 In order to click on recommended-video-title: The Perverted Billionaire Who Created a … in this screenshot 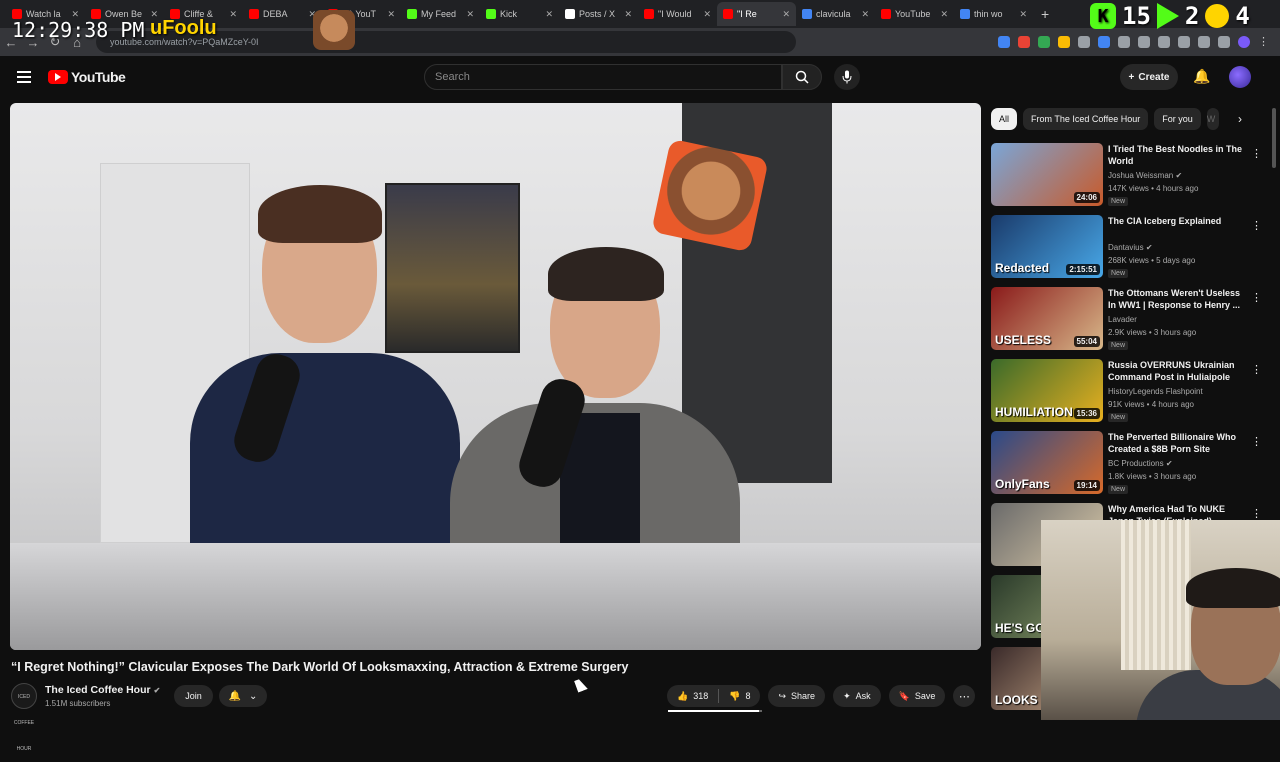, I will do `click(1178, 443)`.